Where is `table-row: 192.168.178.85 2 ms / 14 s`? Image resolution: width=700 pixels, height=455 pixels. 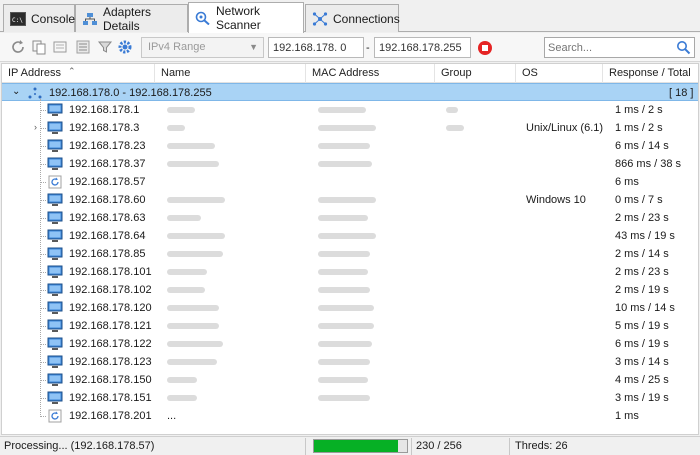
table-row: 192.168.178.85 2 ms / 14 s is located at coordinates (350, 254).